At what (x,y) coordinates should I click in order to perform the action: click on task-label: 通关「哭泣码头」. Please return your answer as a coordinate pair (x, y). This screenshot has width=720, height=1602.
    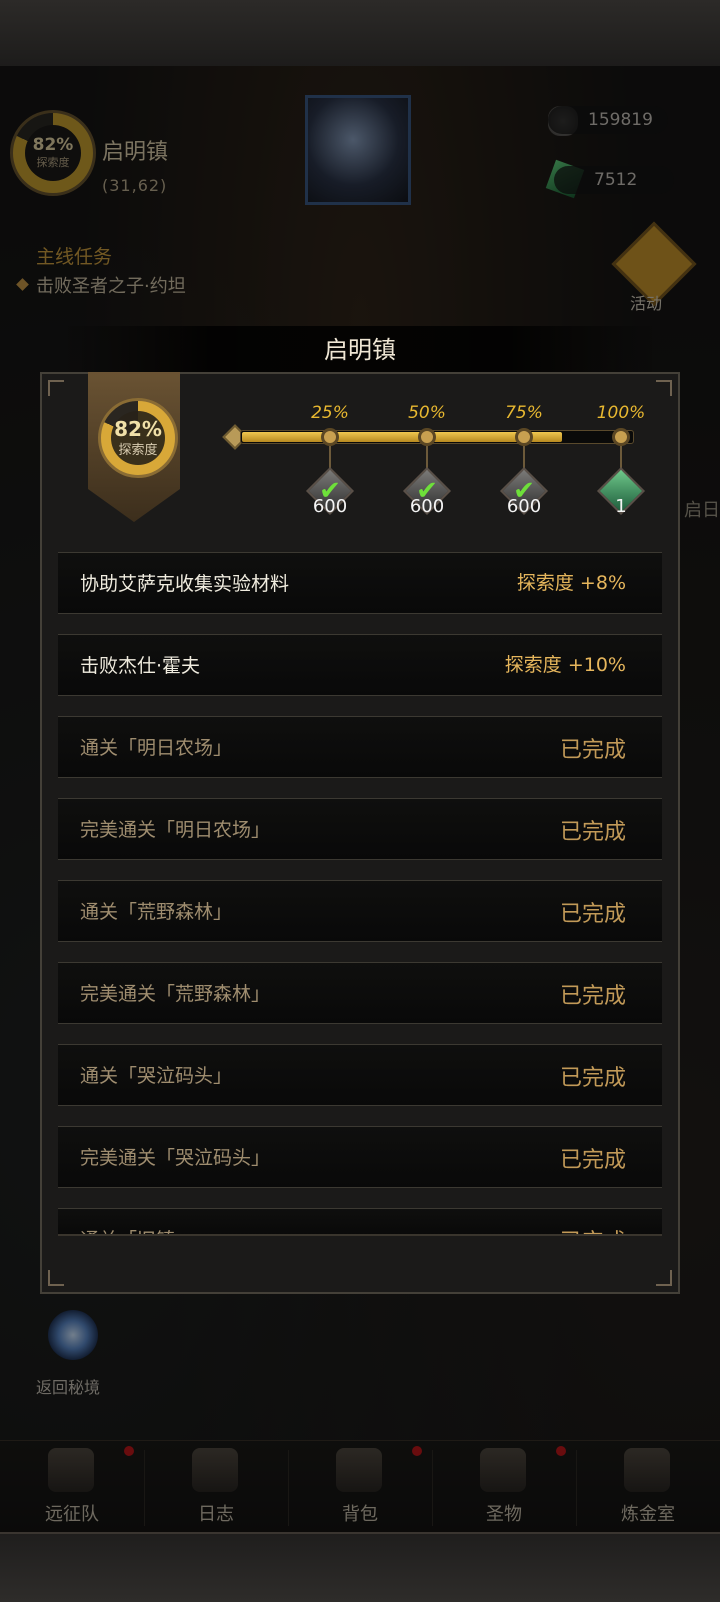
    Looking at the image, I should click on (156, 1076).